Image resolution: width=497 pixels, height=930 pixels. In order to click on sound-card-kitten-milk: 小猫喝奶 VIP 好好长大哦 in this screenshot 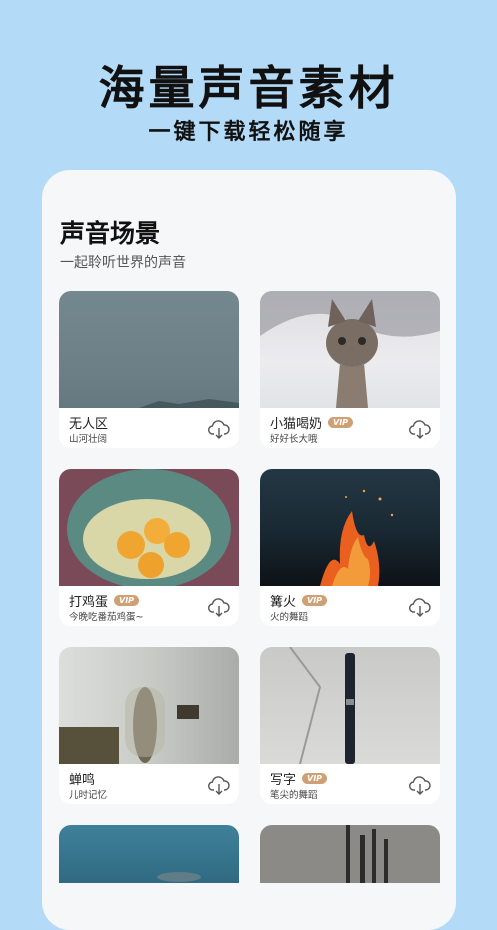, I will do `click(350, 369)`.